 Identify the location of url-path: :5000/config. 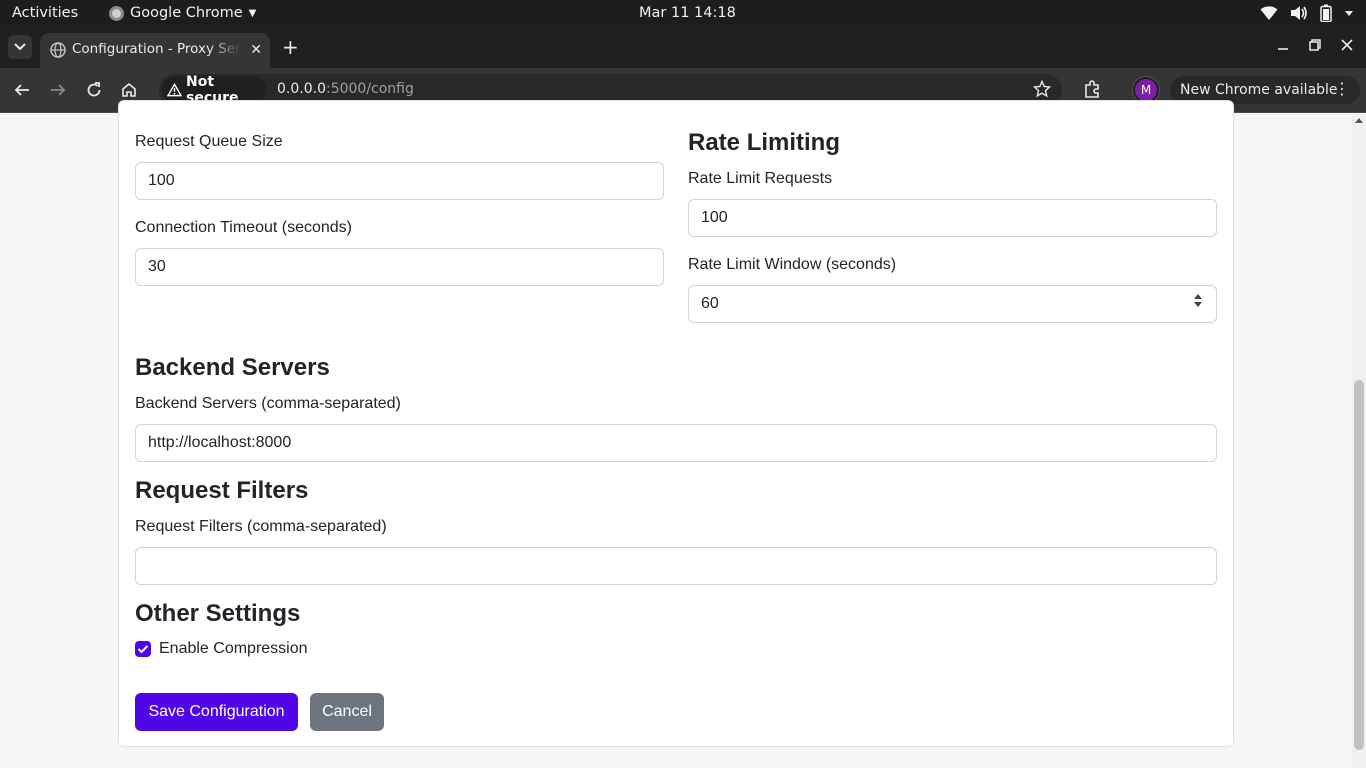
(369, 89).